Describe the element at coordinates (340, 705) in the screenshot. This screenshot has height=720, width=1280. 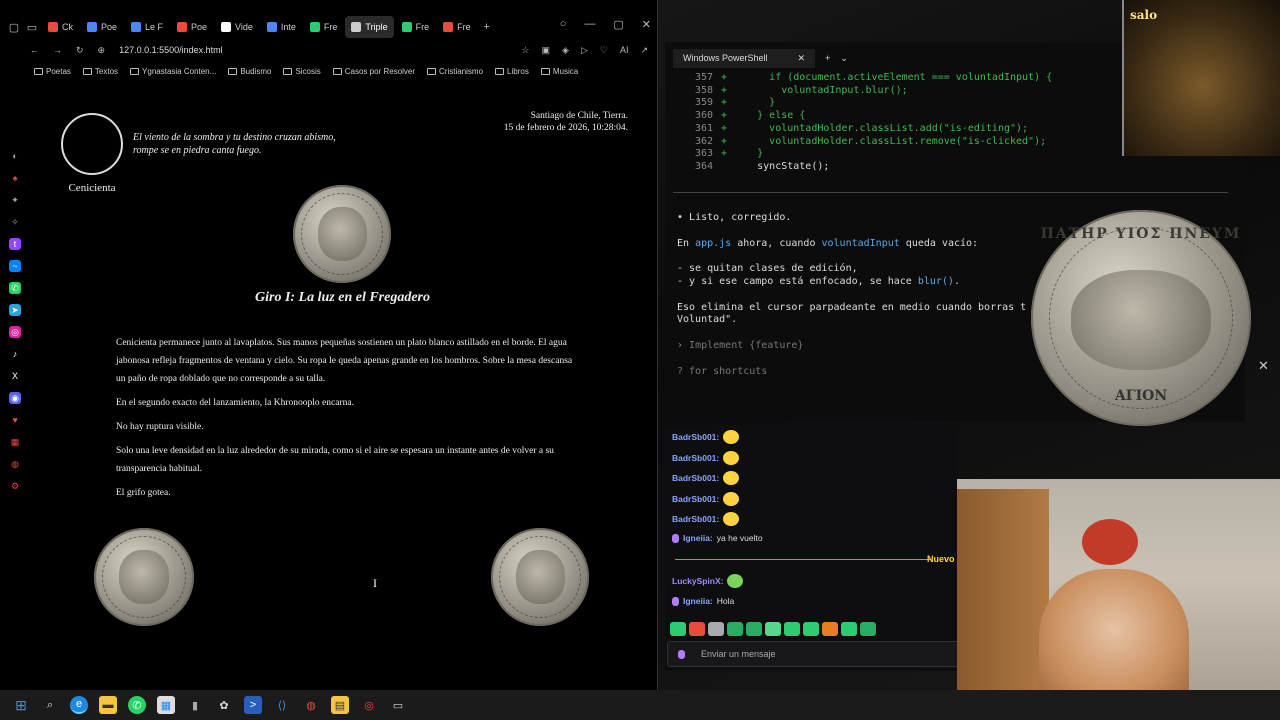
I see `notes-icon: ▤` at that location.